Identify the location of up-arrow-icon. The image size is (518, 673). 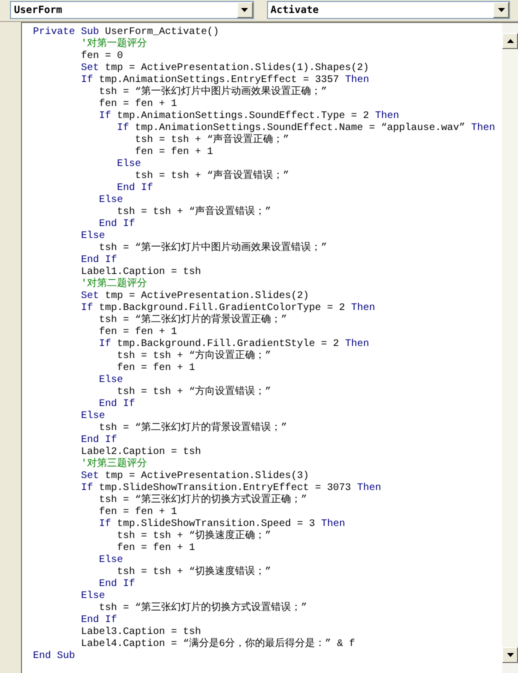
(510, 41).